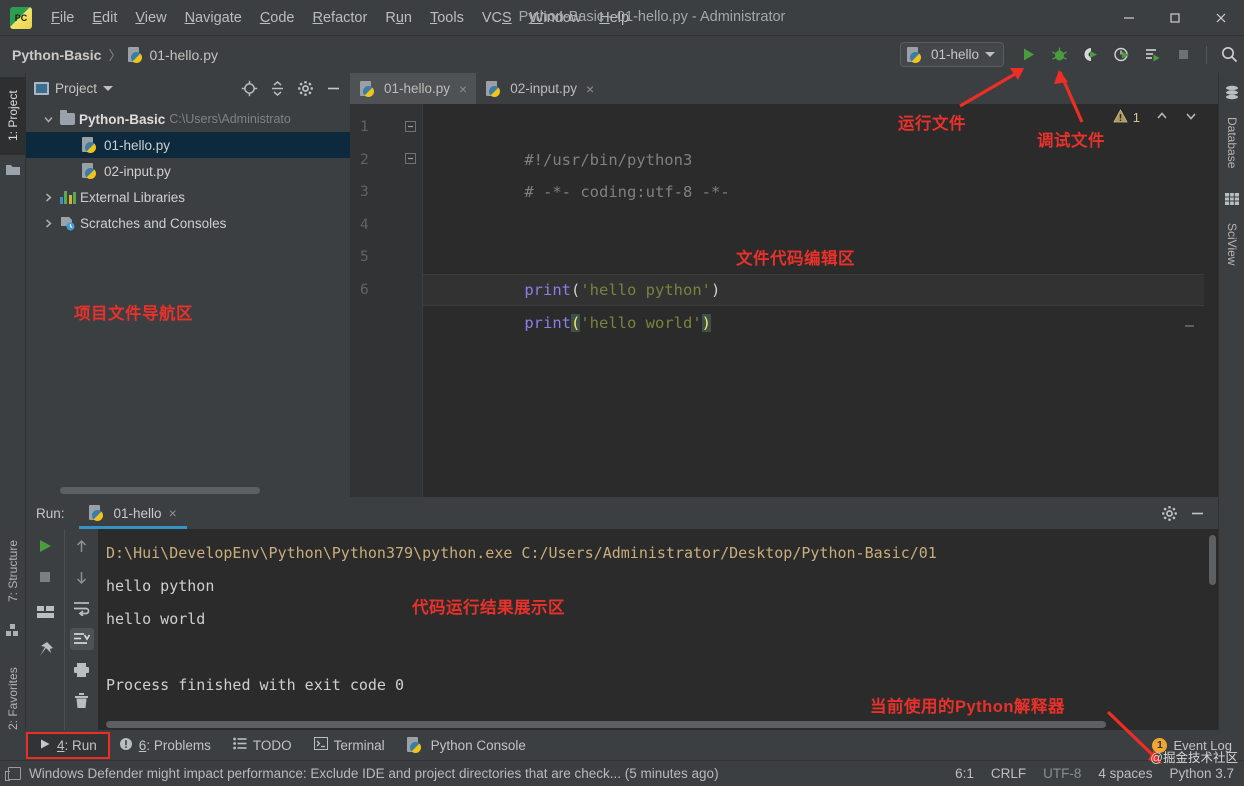 The width and height of the screenshot is (1244, 786). Describe the element at coordinates (1183, 54) in the screenshot. I see `stop-button` at that location.